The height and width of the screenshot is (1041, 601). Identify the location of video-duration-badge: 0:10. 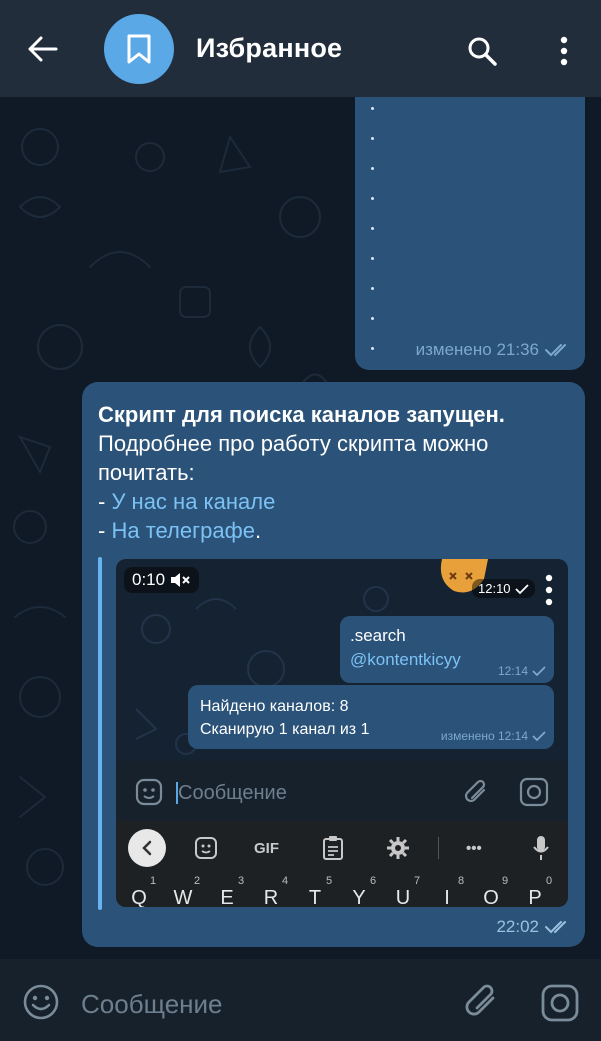
(162, 580).